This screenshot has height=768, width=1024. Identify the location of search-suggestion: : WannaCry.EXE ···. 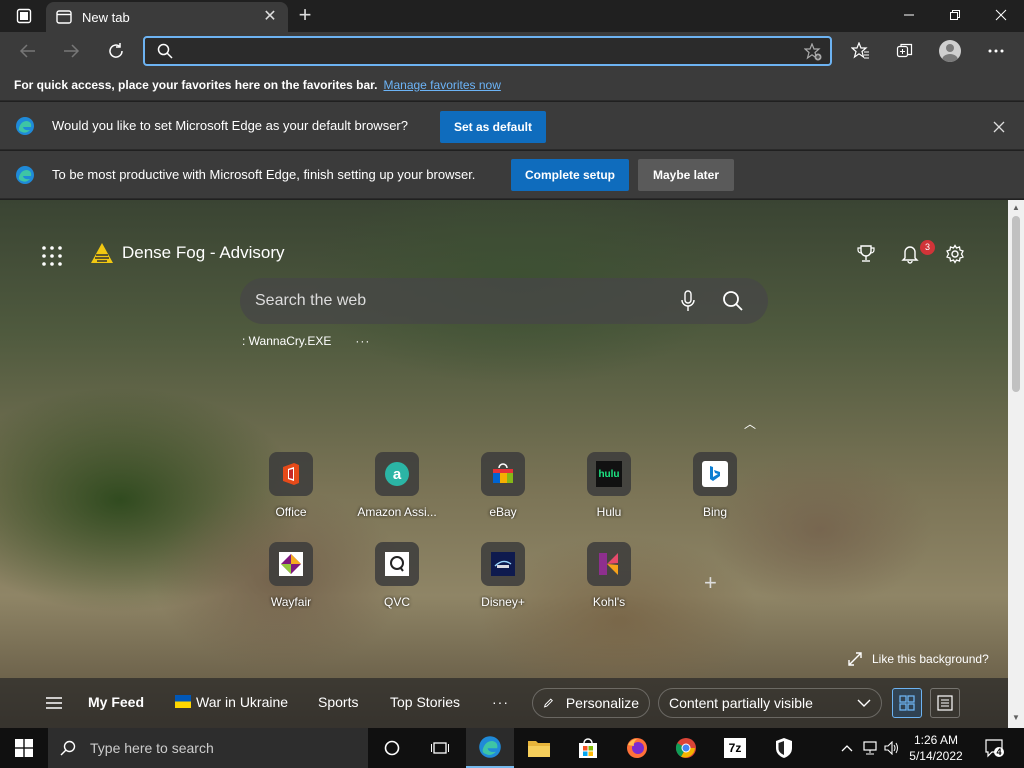
(306, 341).